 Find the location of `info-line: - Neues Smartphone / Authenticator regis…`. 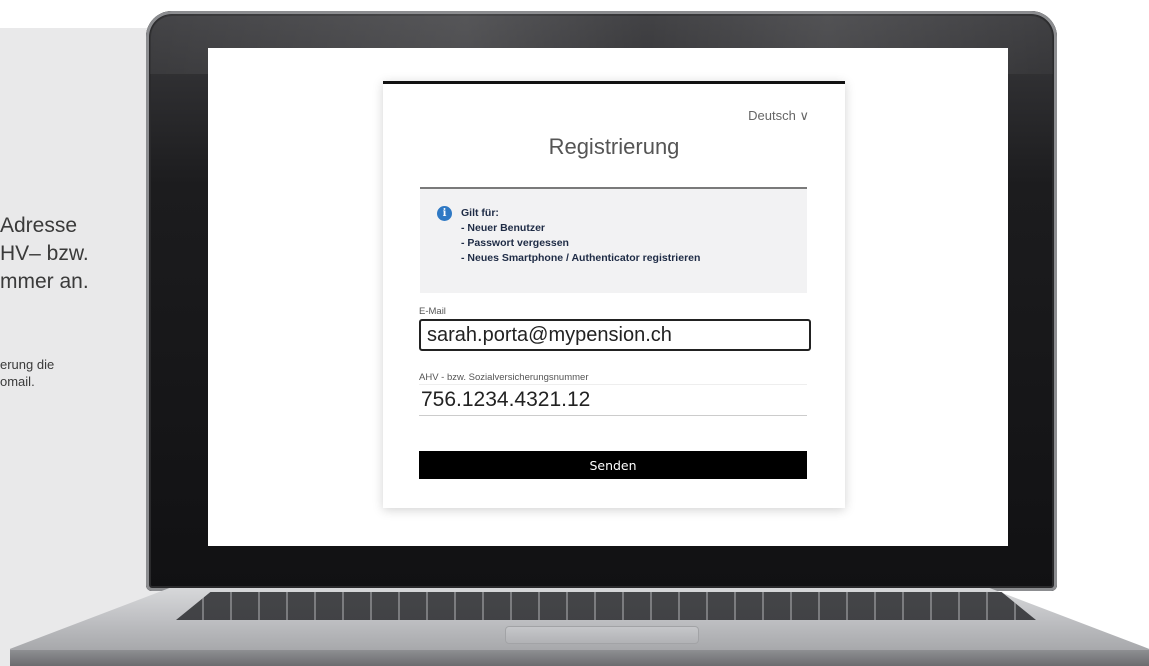

info-line: - Neues Smartphone / Authenticator regis… is located at coordinates (581, 258).